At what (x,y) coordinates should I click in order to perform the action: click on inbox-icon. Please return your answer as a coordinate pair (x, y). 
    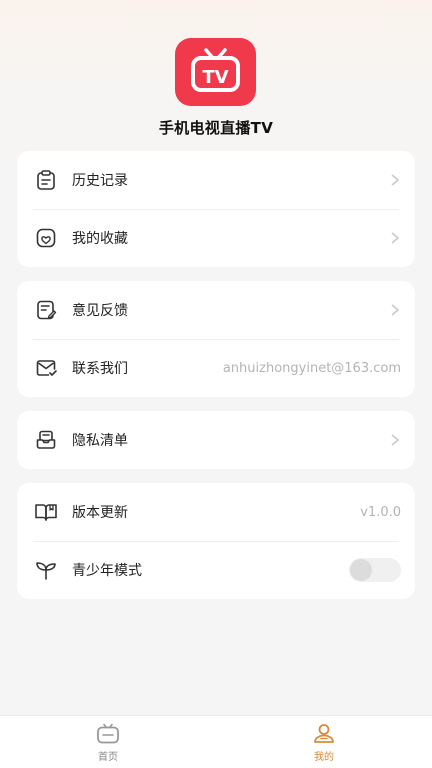
    Looking at the image, I should click on (46, 440).